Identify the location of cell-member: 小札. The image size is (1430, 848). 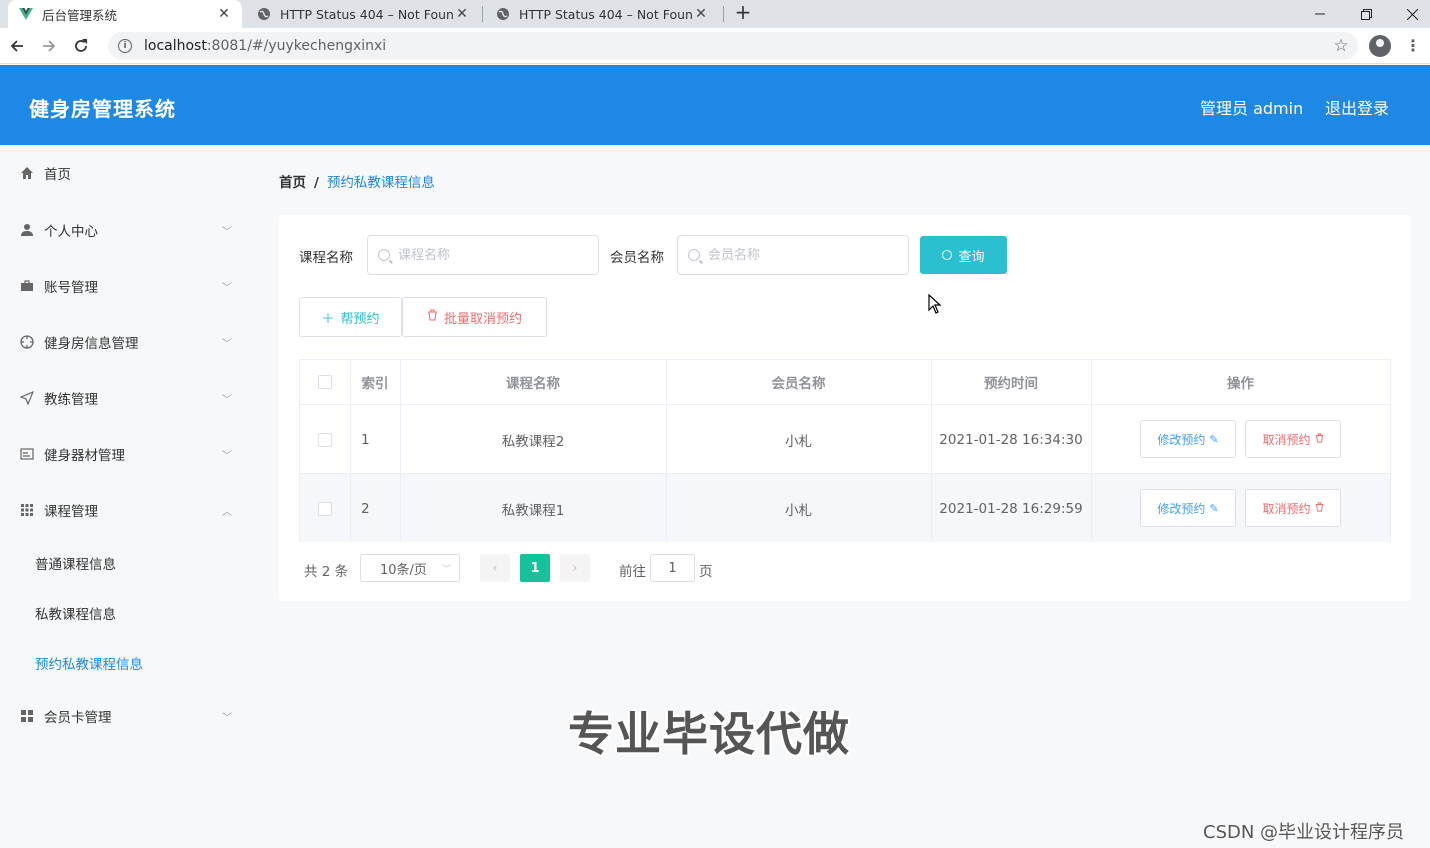
(798, 510).